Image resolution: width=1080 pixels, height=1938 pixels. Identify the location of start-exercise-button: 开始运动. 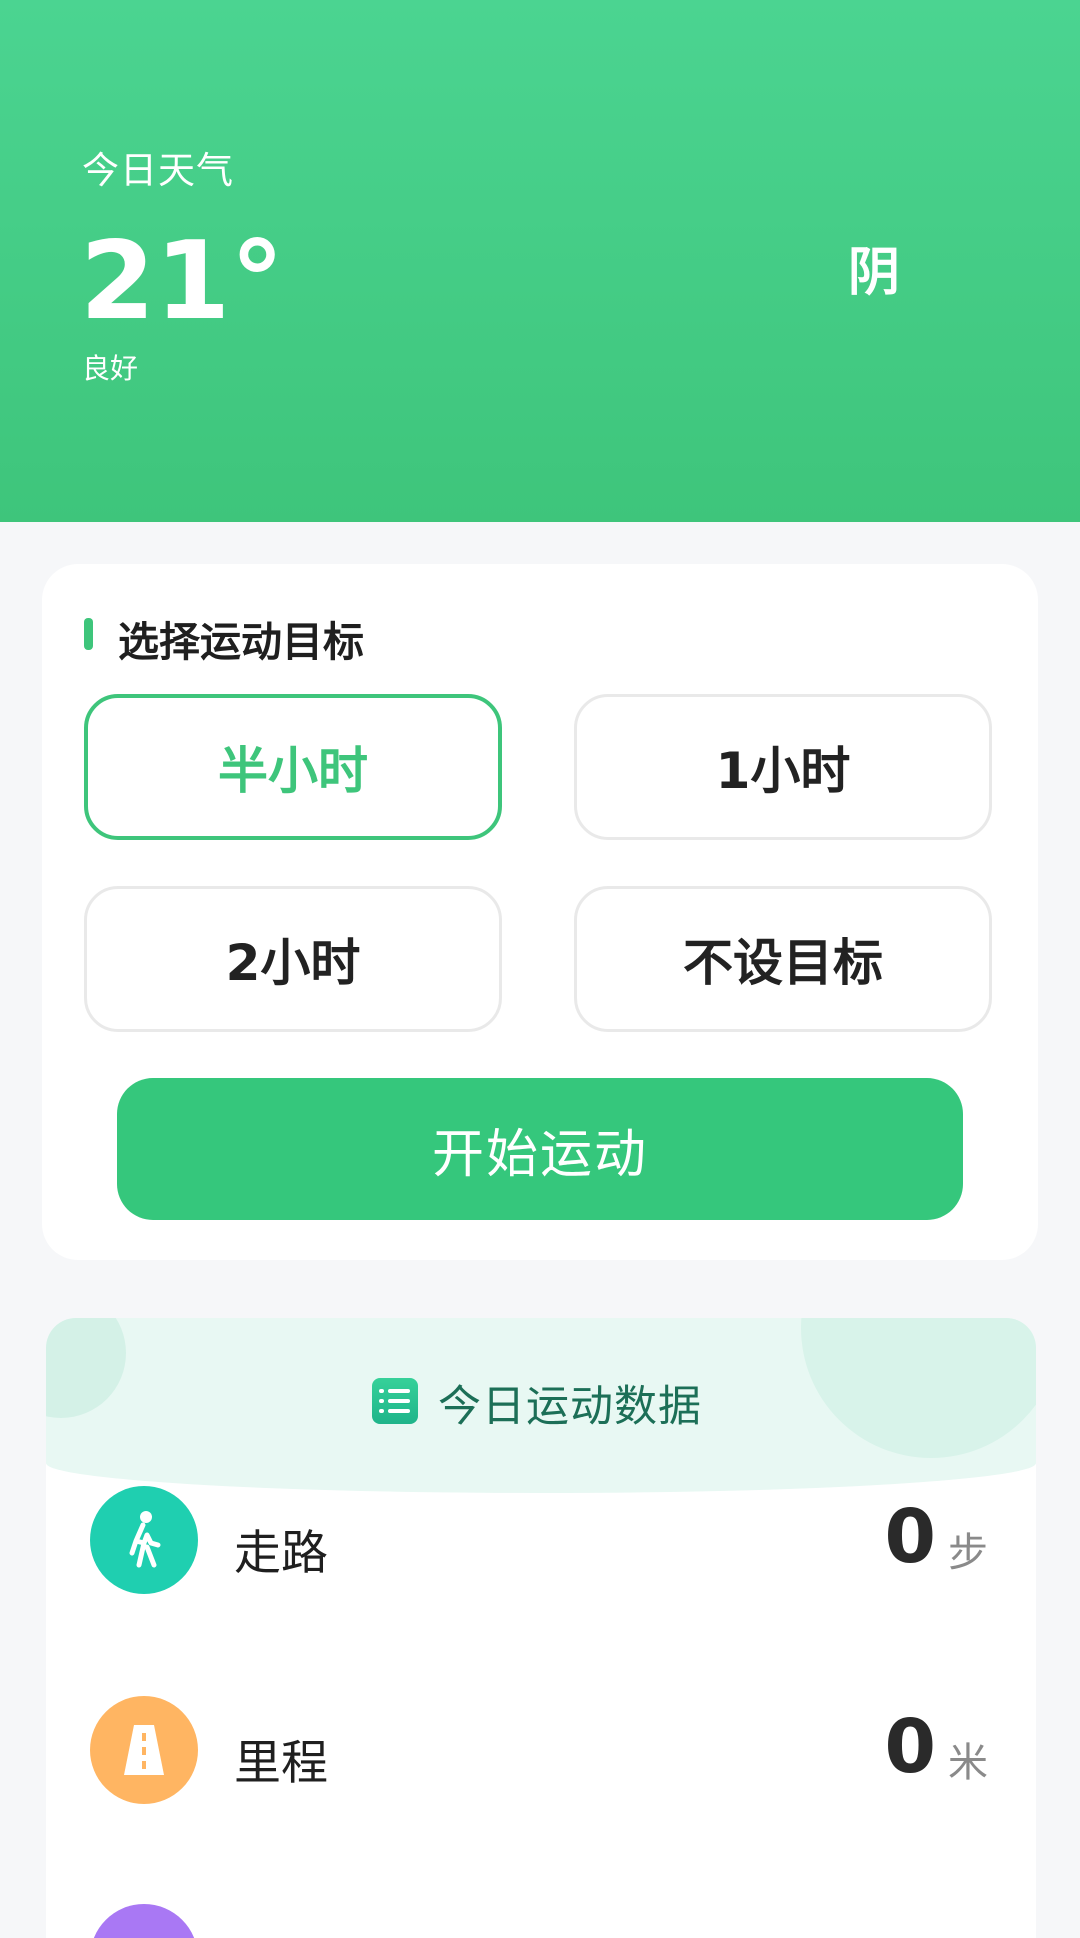
(540, 1149).